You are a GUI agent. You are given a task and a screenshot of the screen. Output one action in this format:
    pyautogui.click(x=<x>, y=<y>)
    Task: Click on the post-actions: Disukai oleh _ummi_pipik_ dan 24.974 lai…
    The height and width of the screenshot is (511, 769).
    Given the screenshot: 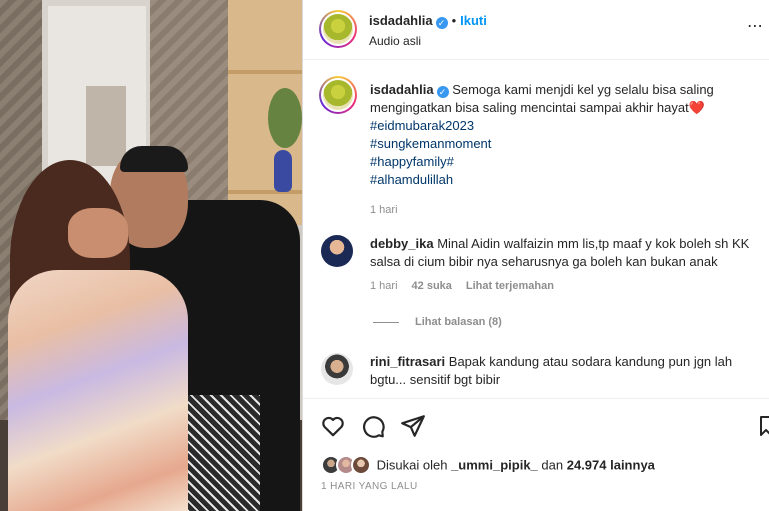 What is the action you would take?
    pyautogui.click(x=536, y=454)
    